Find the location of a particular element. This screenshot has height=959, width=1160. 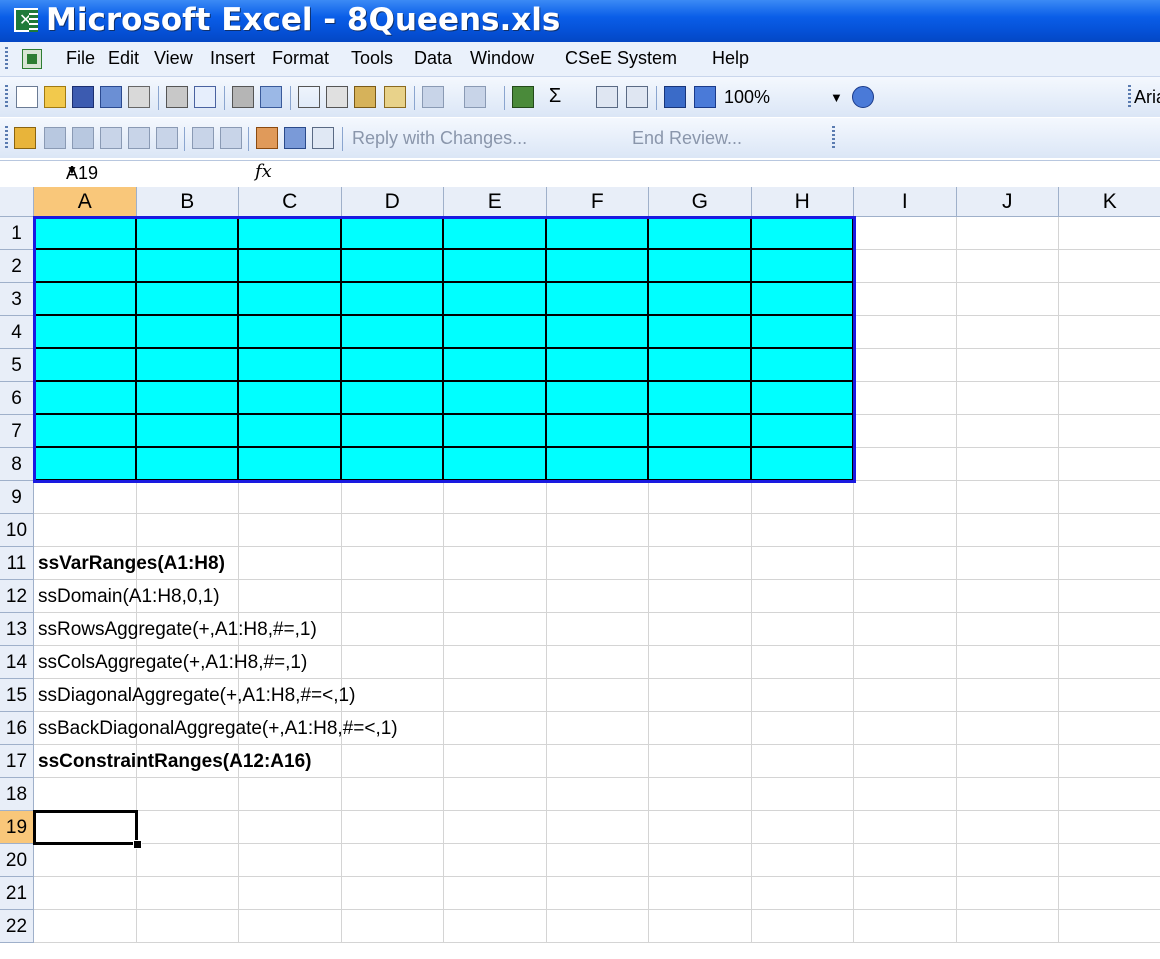

menu-insert: Insert is located at coordinates (232, 58).